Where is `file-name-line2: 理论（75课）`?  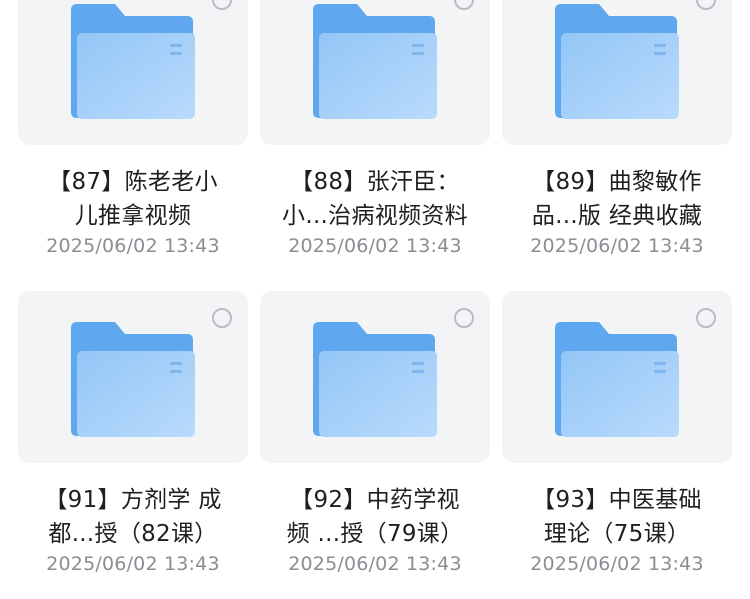
file-name-line2: 理论（75课） is located at coordinates (617, 534).